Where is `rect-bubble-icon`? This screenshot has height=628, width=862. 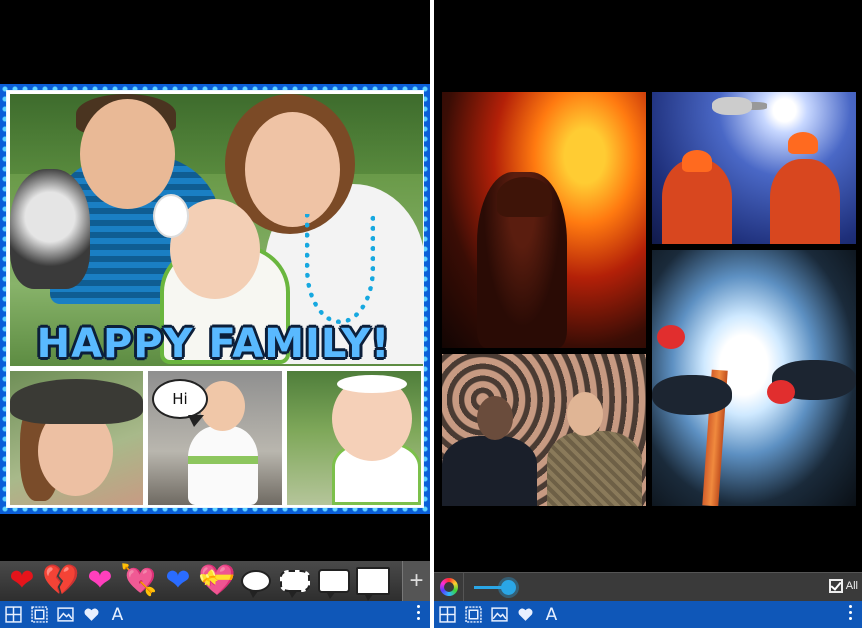 rect-bubble-icon is located at coordinates (373, 582).